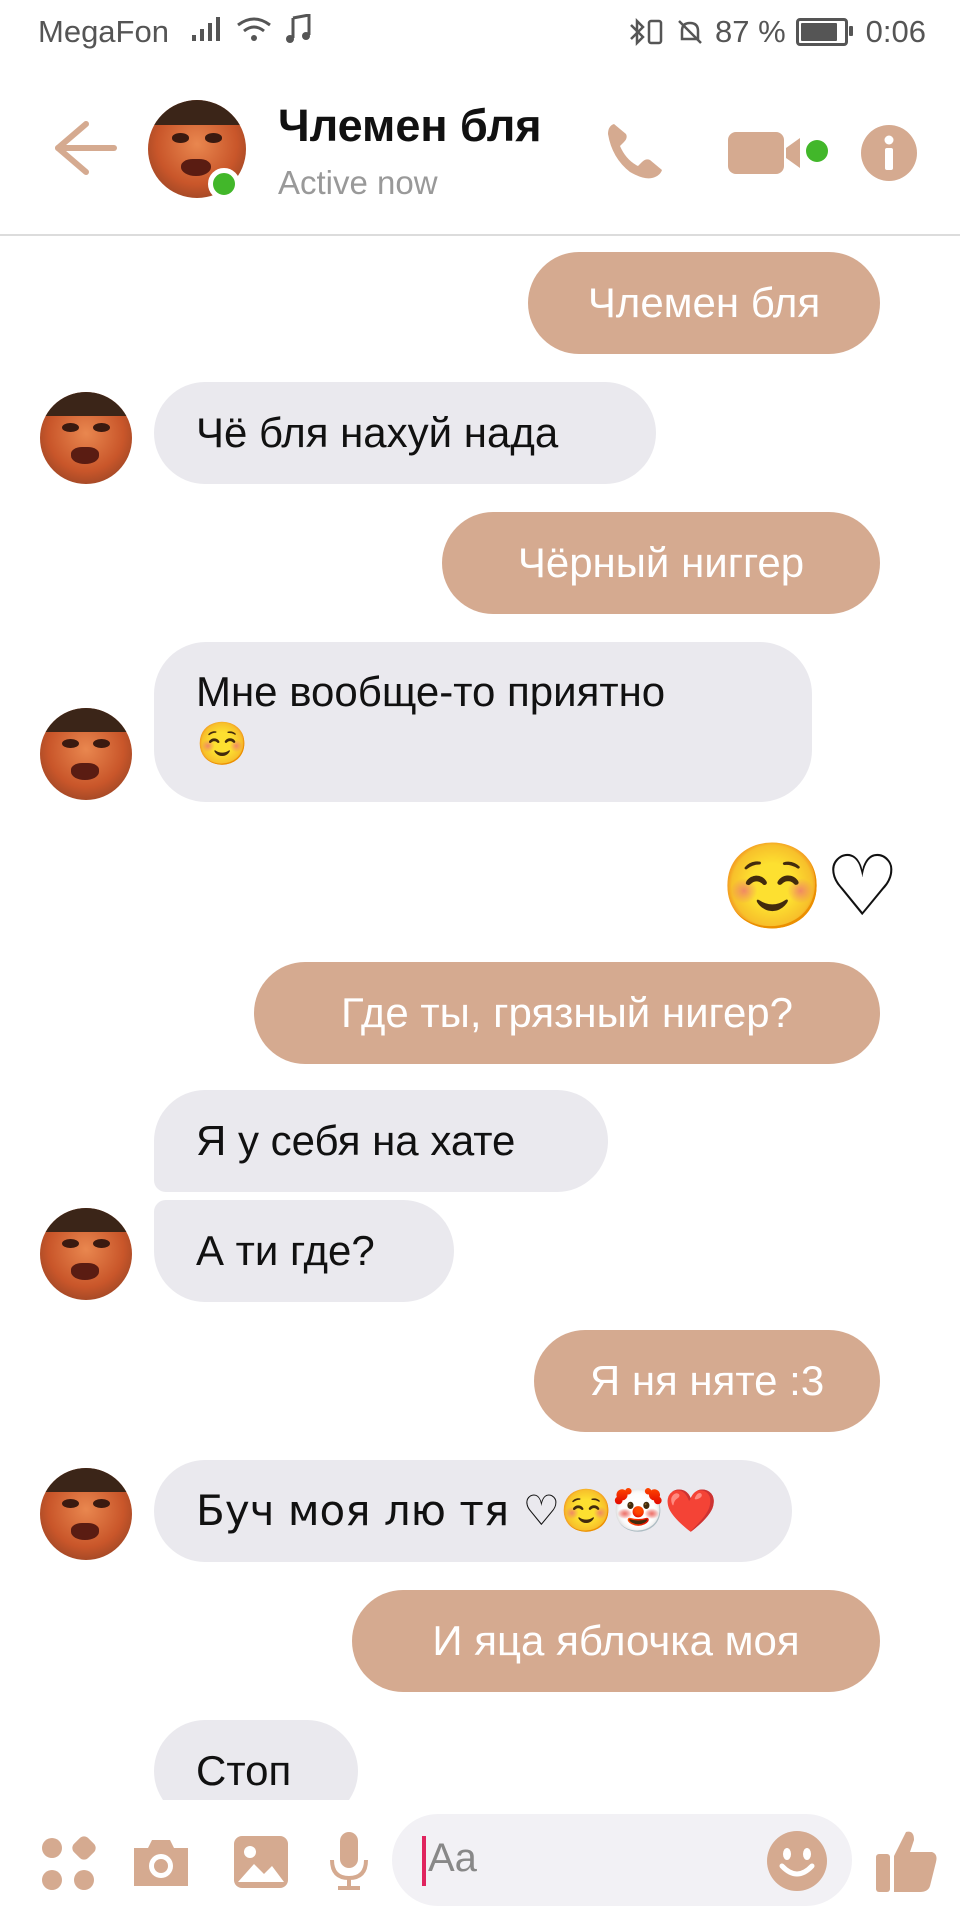  I want to click on message-emoji: ☺️, so click(222, 743).